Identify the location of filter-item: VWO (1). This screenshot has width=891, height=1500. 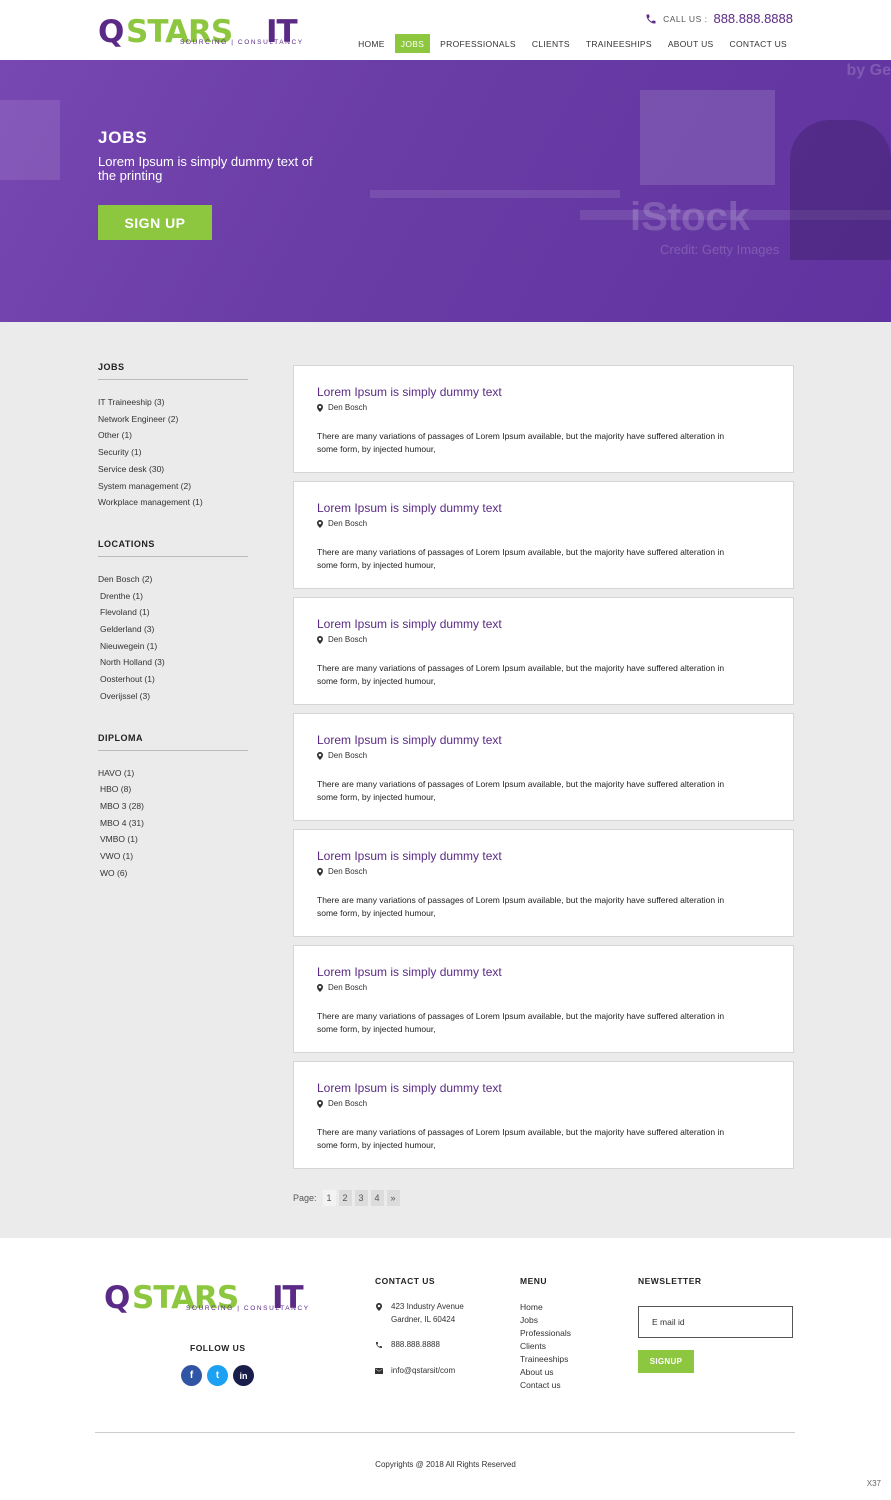
(173, 856).